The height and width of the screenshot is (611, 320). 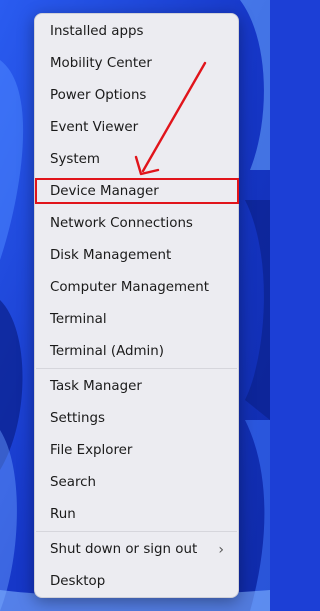 What do you see at coordinates (136, 419) in the screenshot?
I see `menu-item-settings: Settings` at bounding box center [136, 419].